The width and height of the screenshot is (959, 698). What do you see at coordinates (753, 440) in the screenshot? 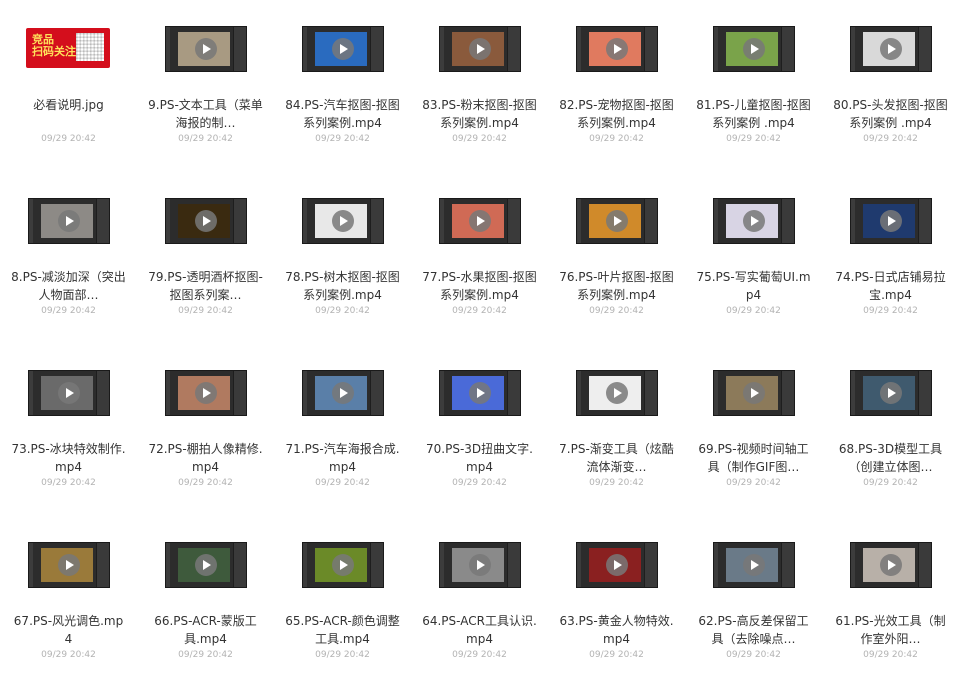
I see `file-item: 69.PS-视频时间轴工具（制作GIF图… 09/29 20:42` at bounding box center [753, 440].